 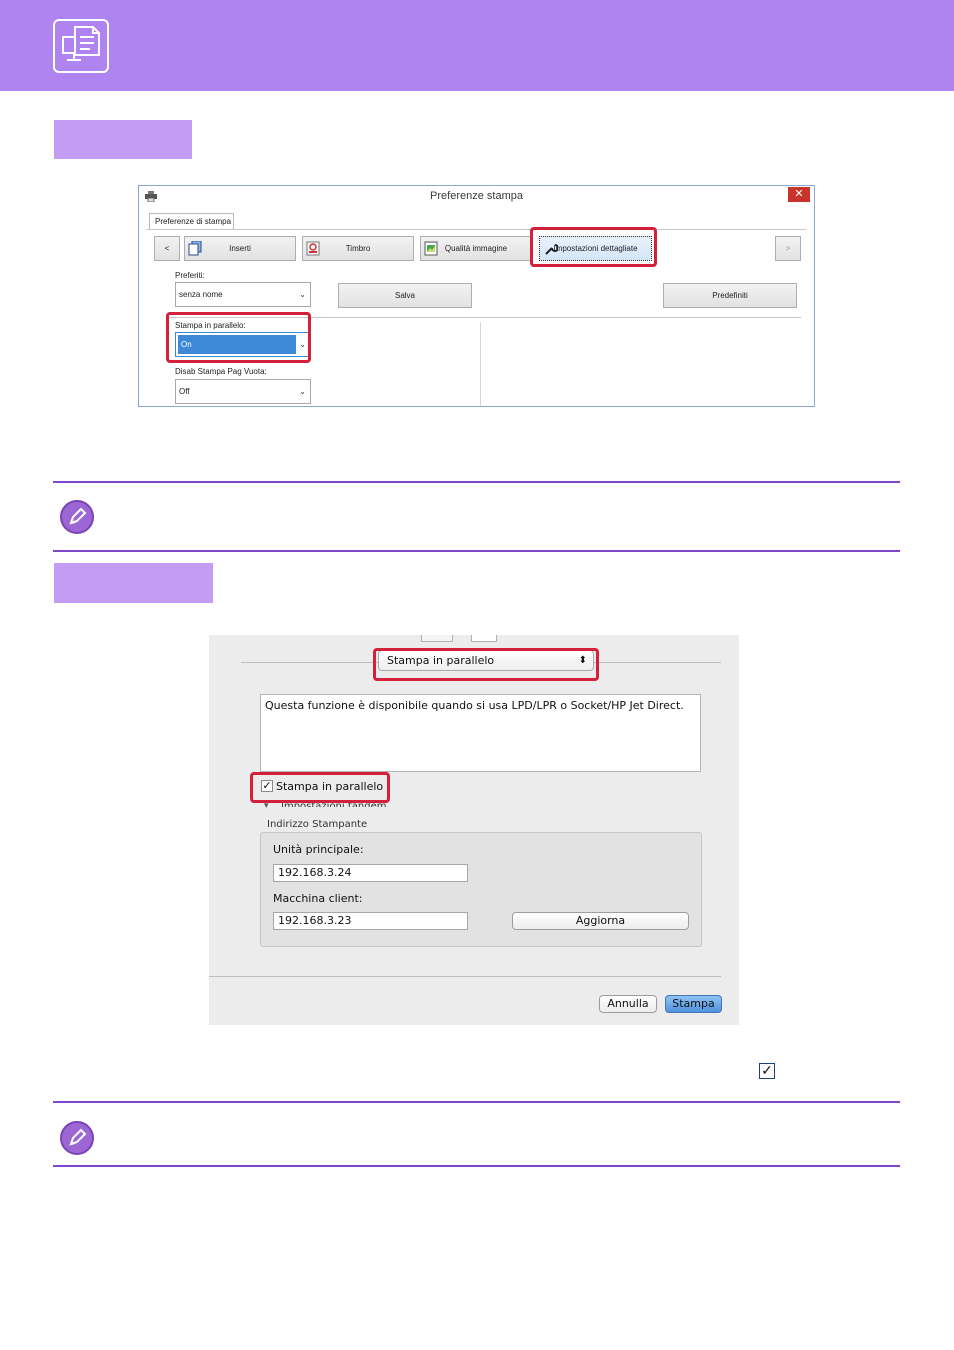 I want to click on tab-label: Qualità immagine, so click(x=476, y=248).